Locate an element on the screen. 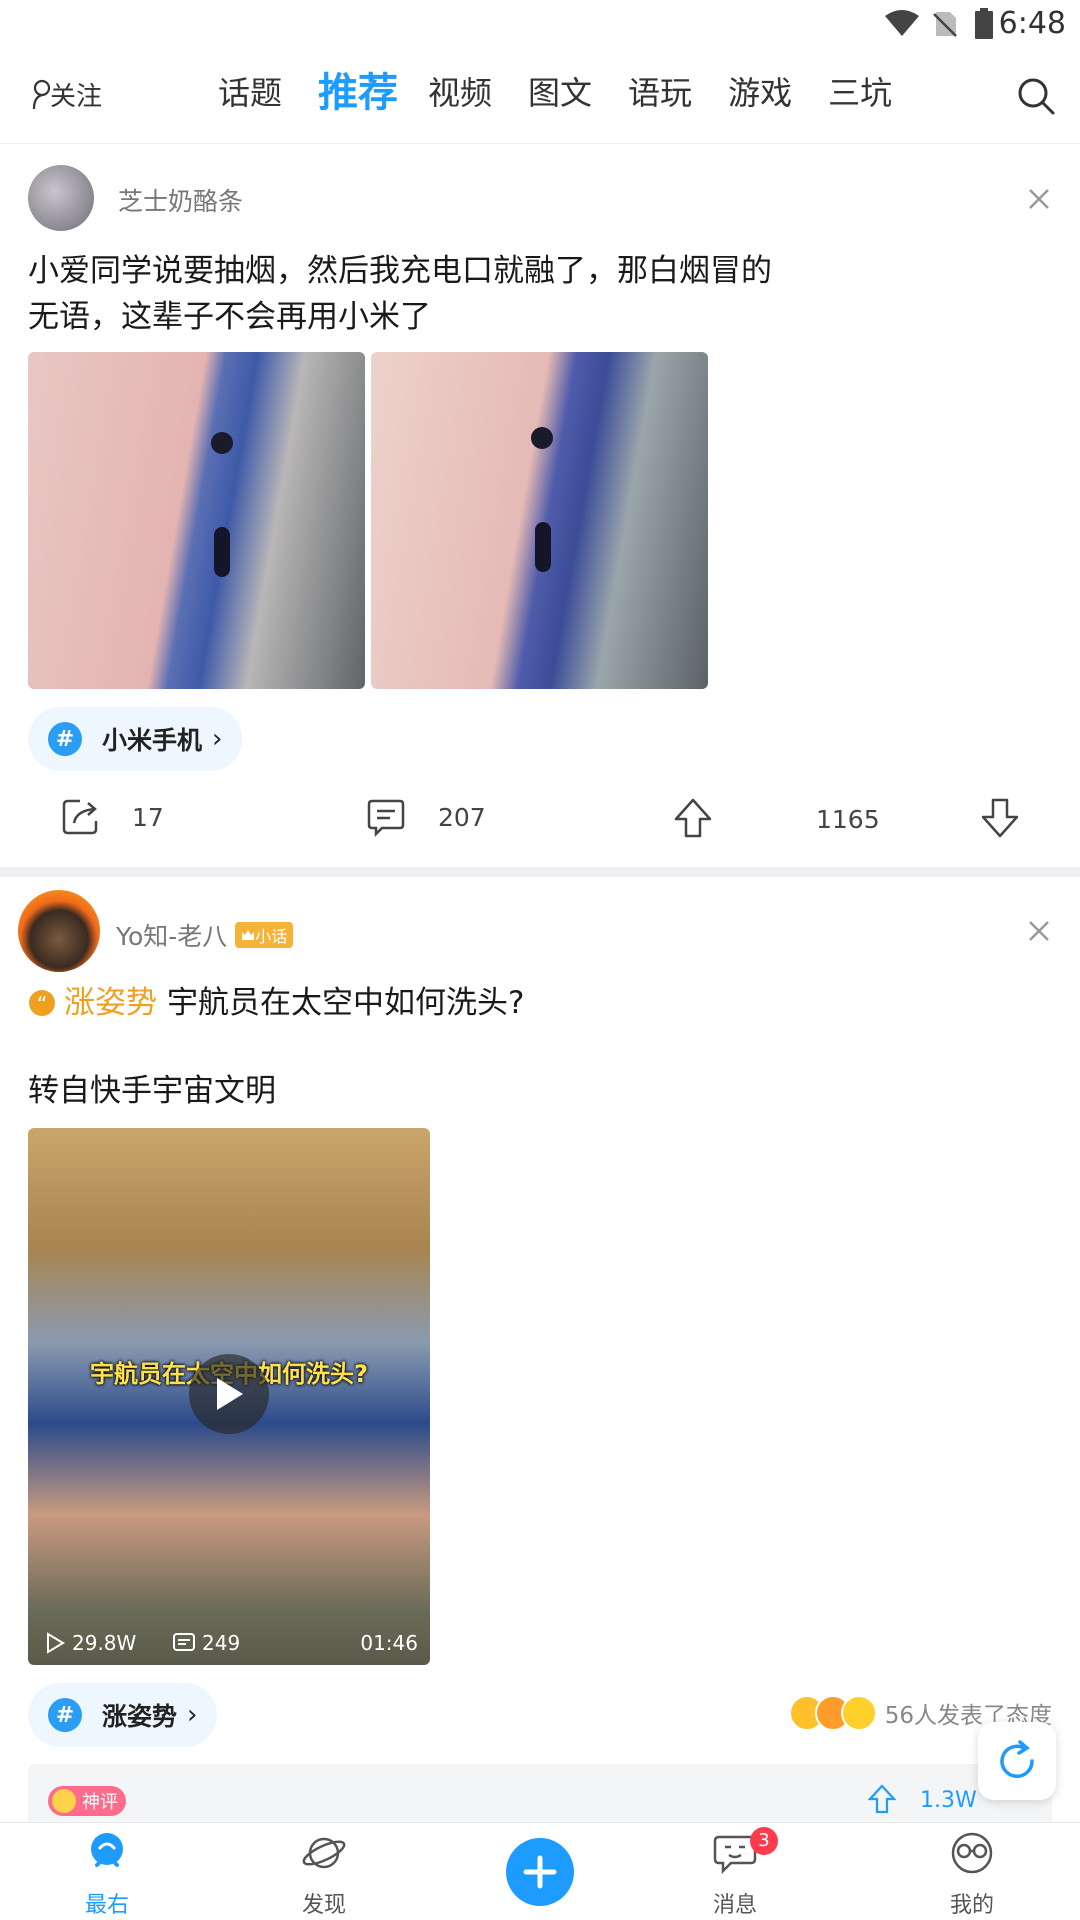 This screenshot has height=1920, width=1080. profile-face-icon is located at coordinates (972, 1853).